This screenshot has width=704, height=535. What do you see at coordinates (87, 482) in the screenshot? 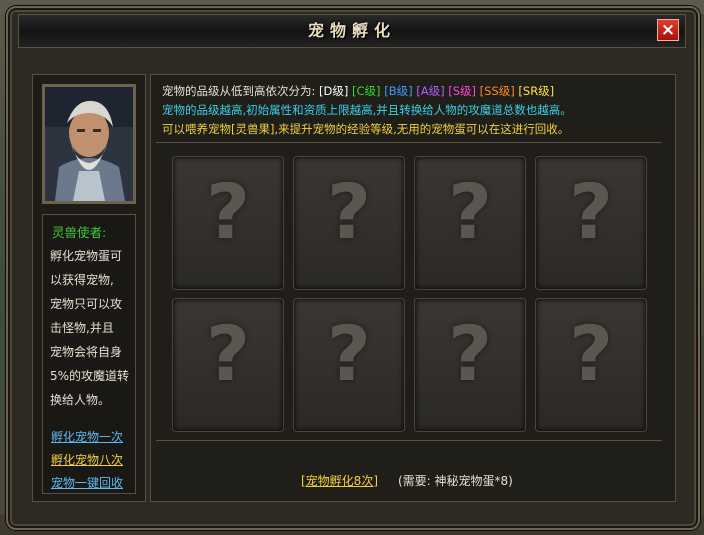
I see `recycle-all-link: 宠物一键回收` at bounding box center [87, 482].